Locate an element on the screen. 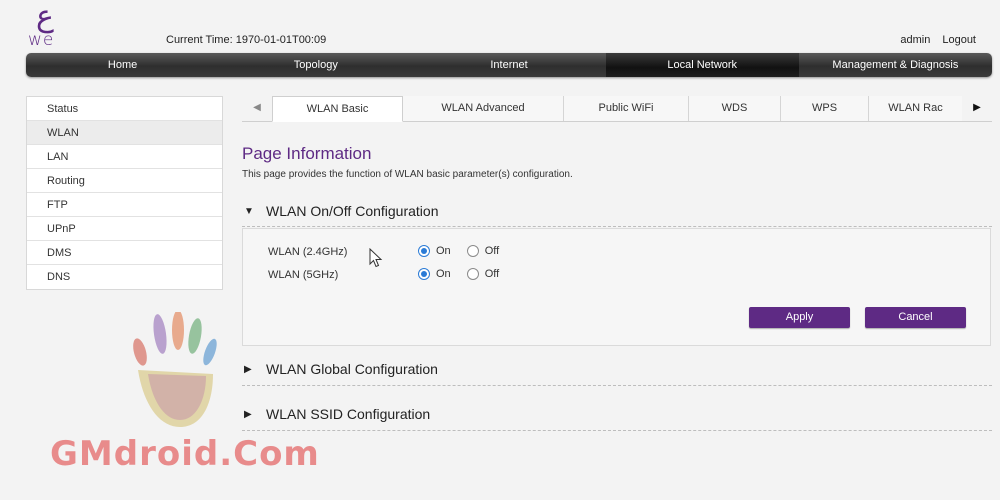  wlan-24ghz-off-radio is located at coordinates (472, 251).